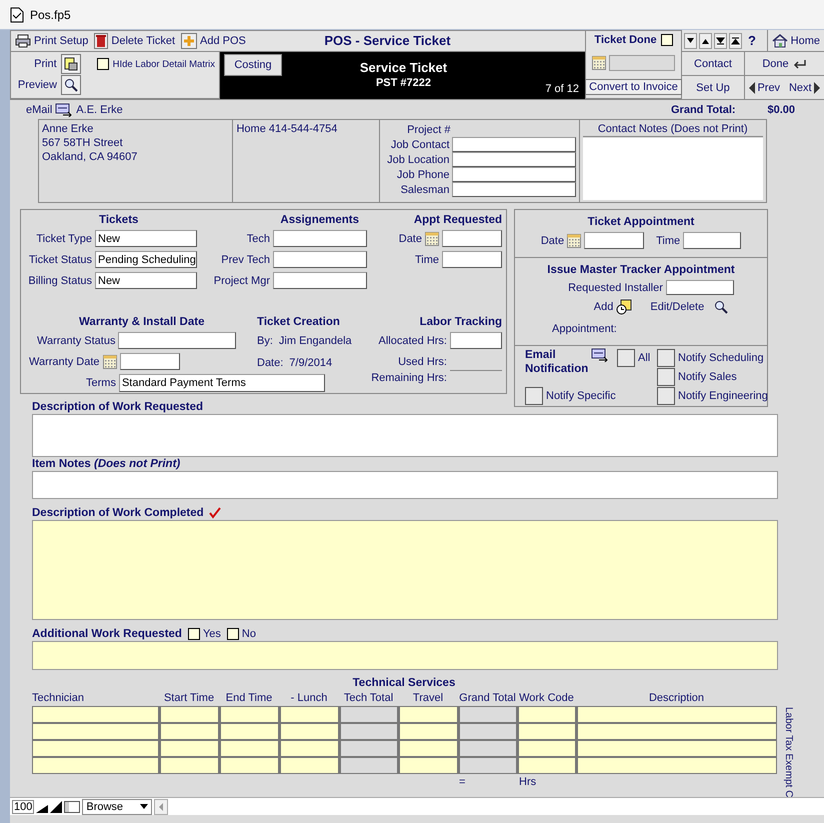 This screenshot has height=823, width=824. Describe the element at coordinates (795, 40) in the screenshot. I see `home-button: Home` at that location.